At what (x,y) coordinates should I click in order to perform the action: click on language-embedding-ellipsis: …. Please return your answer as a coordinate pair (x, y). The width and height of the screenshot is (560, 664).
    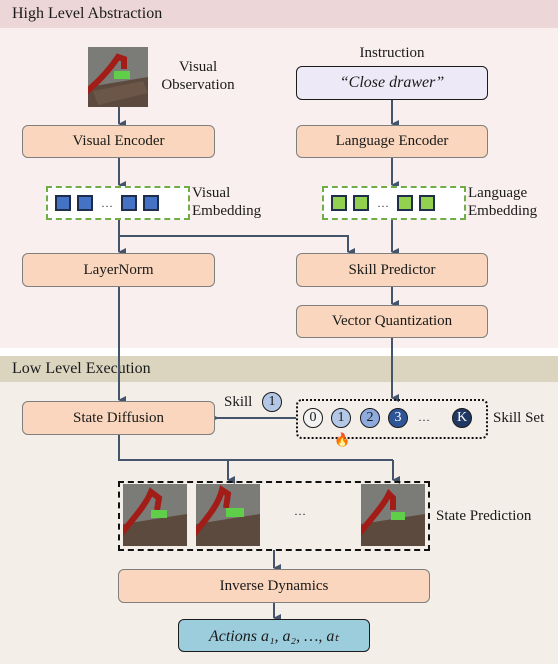
    Looking at the image, I should click on (383, 202).